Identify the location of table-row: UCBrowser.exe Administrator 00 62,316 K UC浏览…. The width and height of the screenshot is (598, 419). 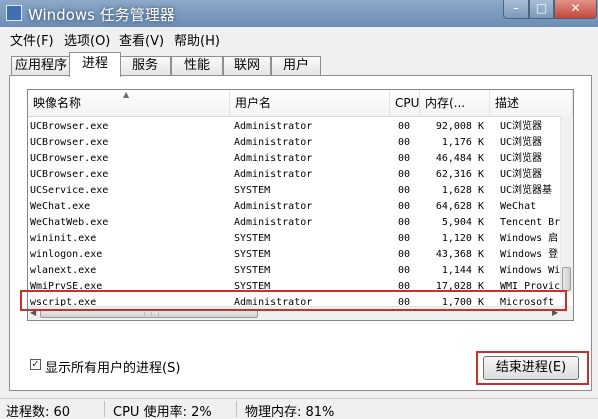
(294, 175).